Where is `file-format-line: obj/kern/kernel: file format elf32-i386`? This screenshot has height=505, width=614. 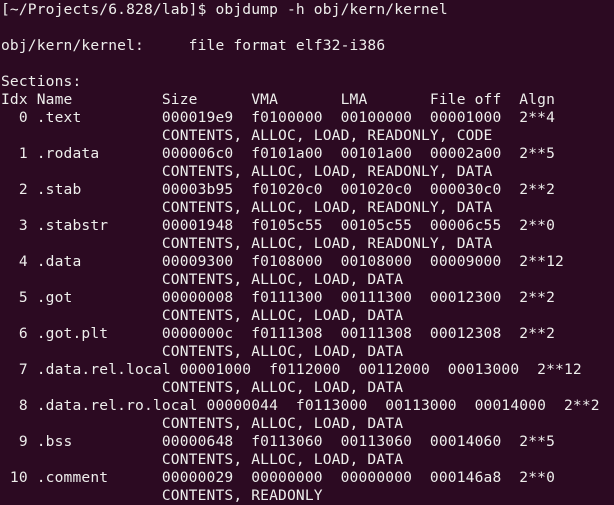 file-format-line: obj/kern/kernel: file format elf32-i386 is located at coordinates (193, 45).